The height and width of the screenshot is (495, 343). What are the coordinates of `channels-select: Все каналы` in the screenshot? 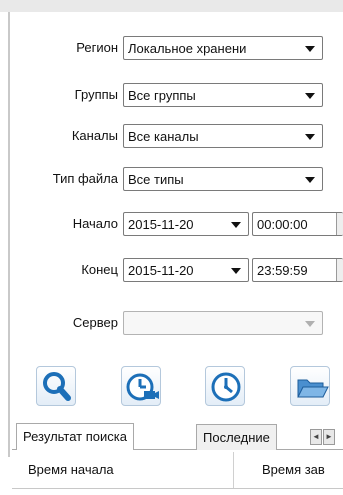 It's located at (223, 136).